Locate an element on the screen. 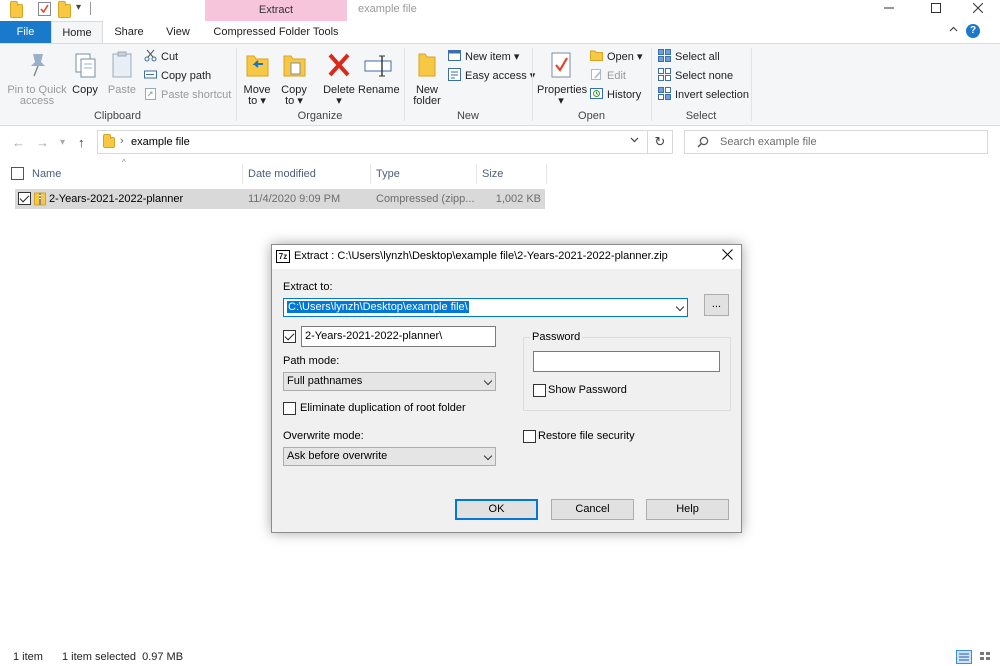  close-icon is located at coordinates (978, 8).